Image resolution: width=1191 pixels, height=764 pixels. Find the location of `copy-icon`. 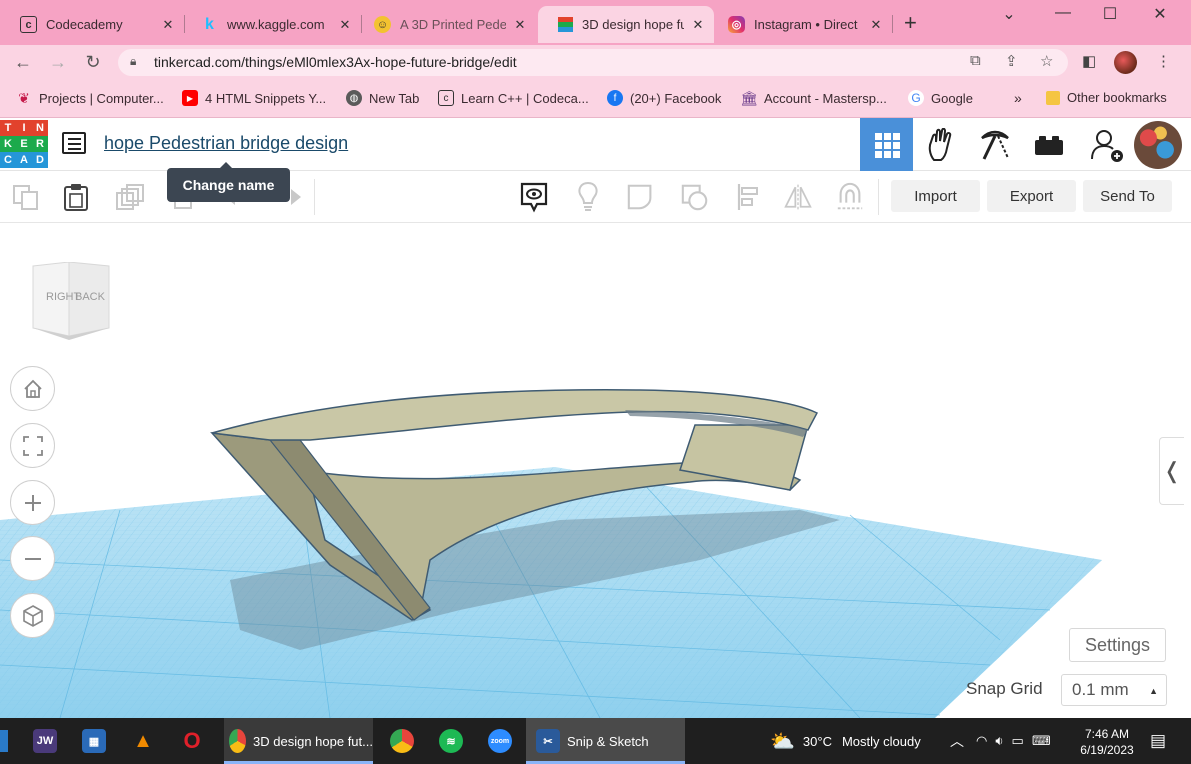

copy-icon is located at coordinates (26, 197).